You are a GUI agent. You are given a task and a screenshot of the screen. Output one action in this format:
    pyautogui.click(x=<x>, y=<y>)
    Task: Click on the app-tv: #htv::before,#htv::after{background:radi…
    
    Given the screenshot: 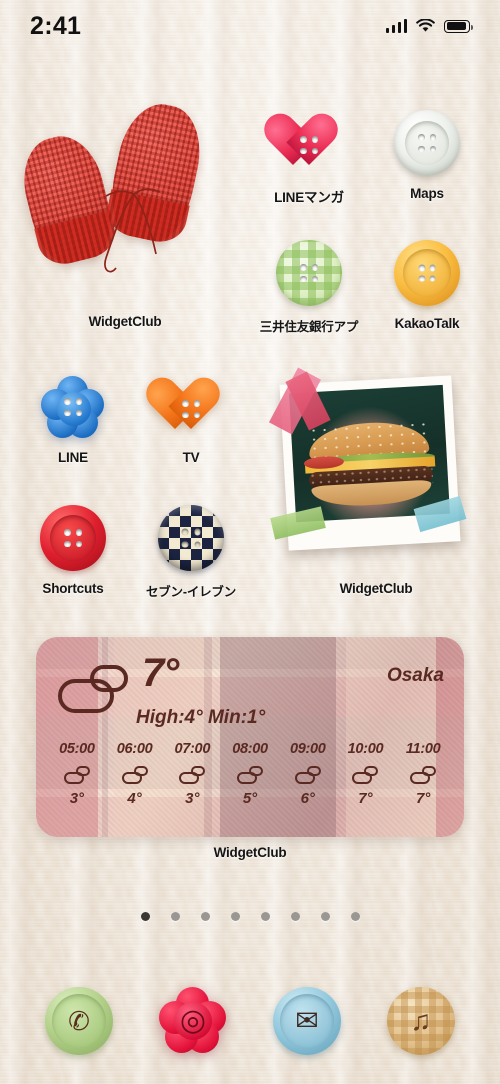 What is the action you would take?
    pyautogui.click(x=191, y=407)
    